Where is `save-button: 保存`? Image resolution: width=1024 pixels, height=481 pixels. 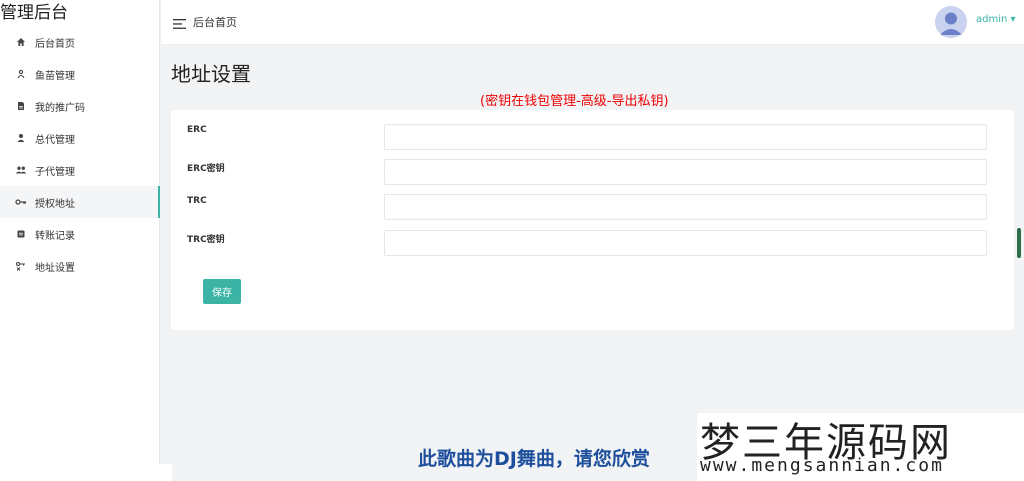 save-button: 保存 is located at coordinates (222, 291).